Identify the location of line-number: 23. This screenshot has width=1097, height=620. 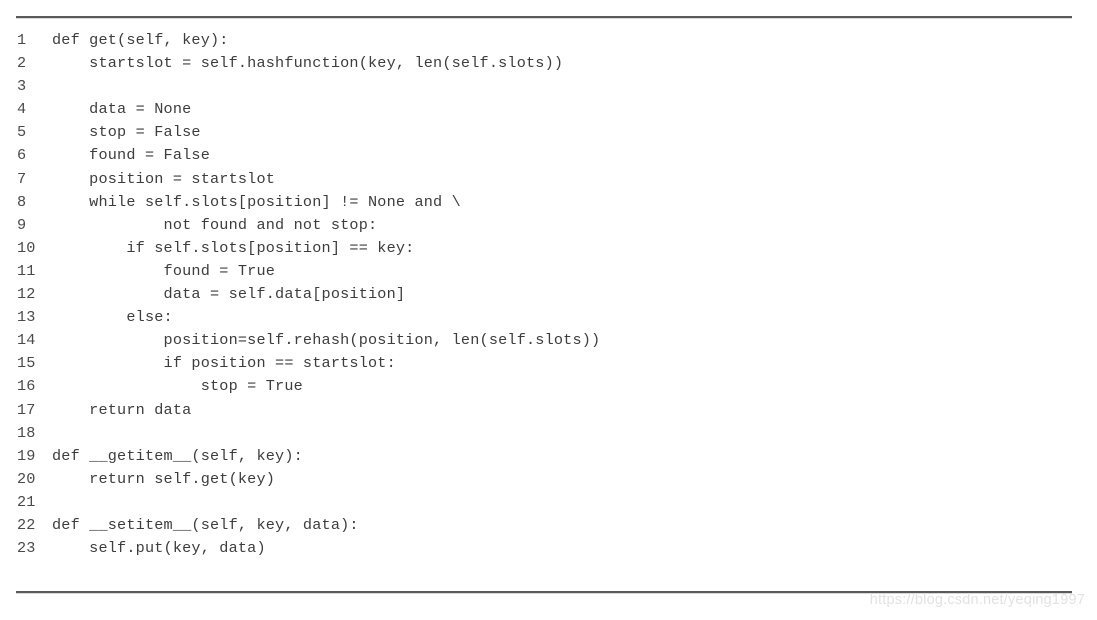
(26, 548).